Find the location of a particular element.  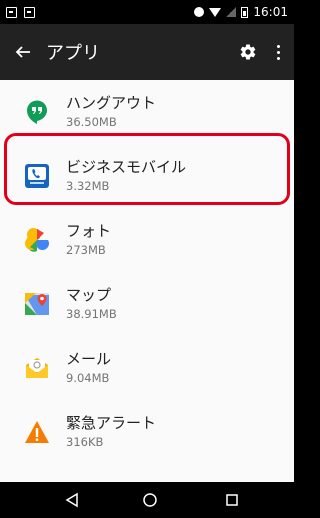

list-item-hangouts: ハングアウト 36.50MB is located at coordinates (147, 112).